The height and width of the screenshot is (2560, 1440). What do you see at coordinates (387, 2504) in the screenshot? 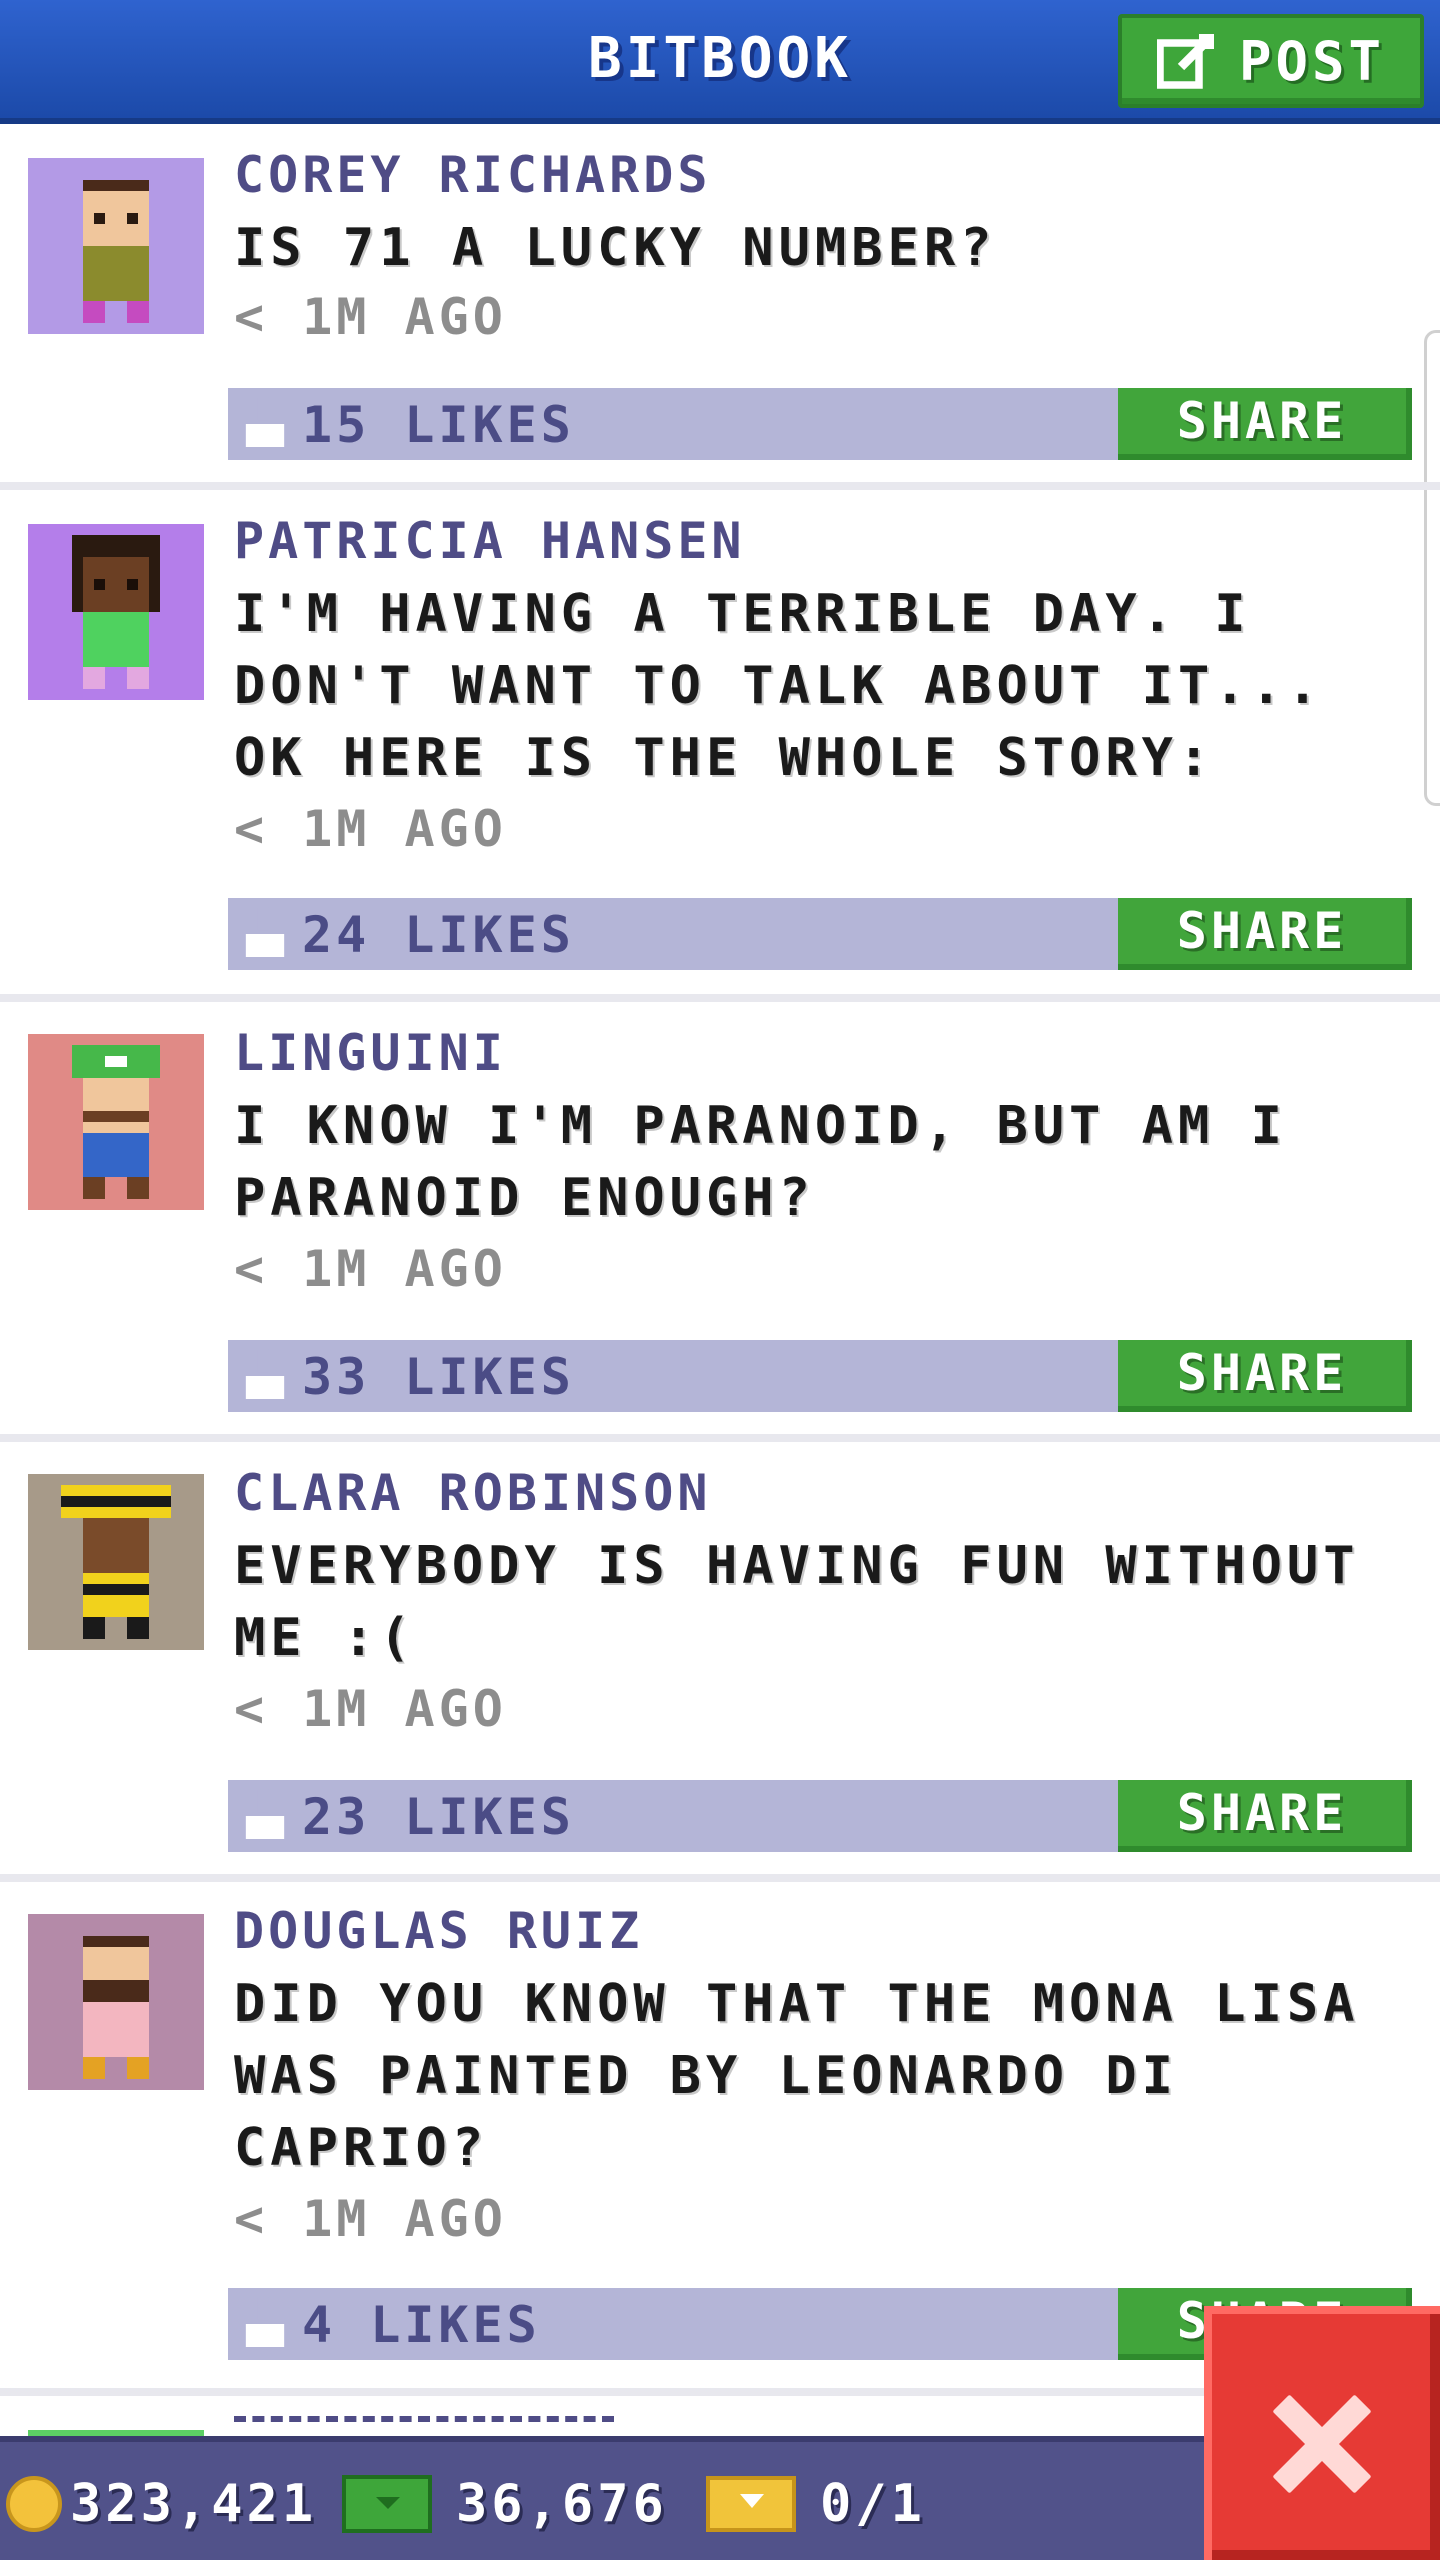
I see `bux-icon` at bounding box center [387, 2504].